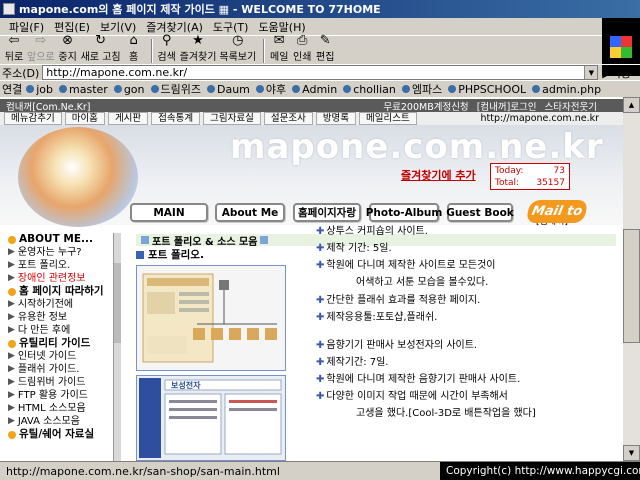 This screenshot has width=640, height=480. I want to click on ie-icon, so click(9, 9).